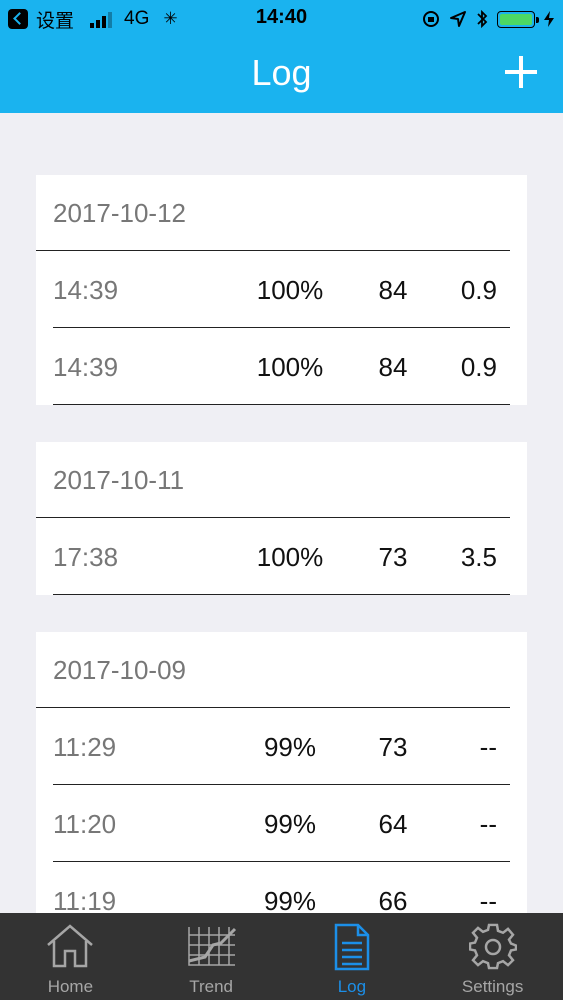 This screenshot has height=1000, width=563. Describe the element at coordinates (85, 824) in the screenshot. I see `entry-time: 11:20` at that location.